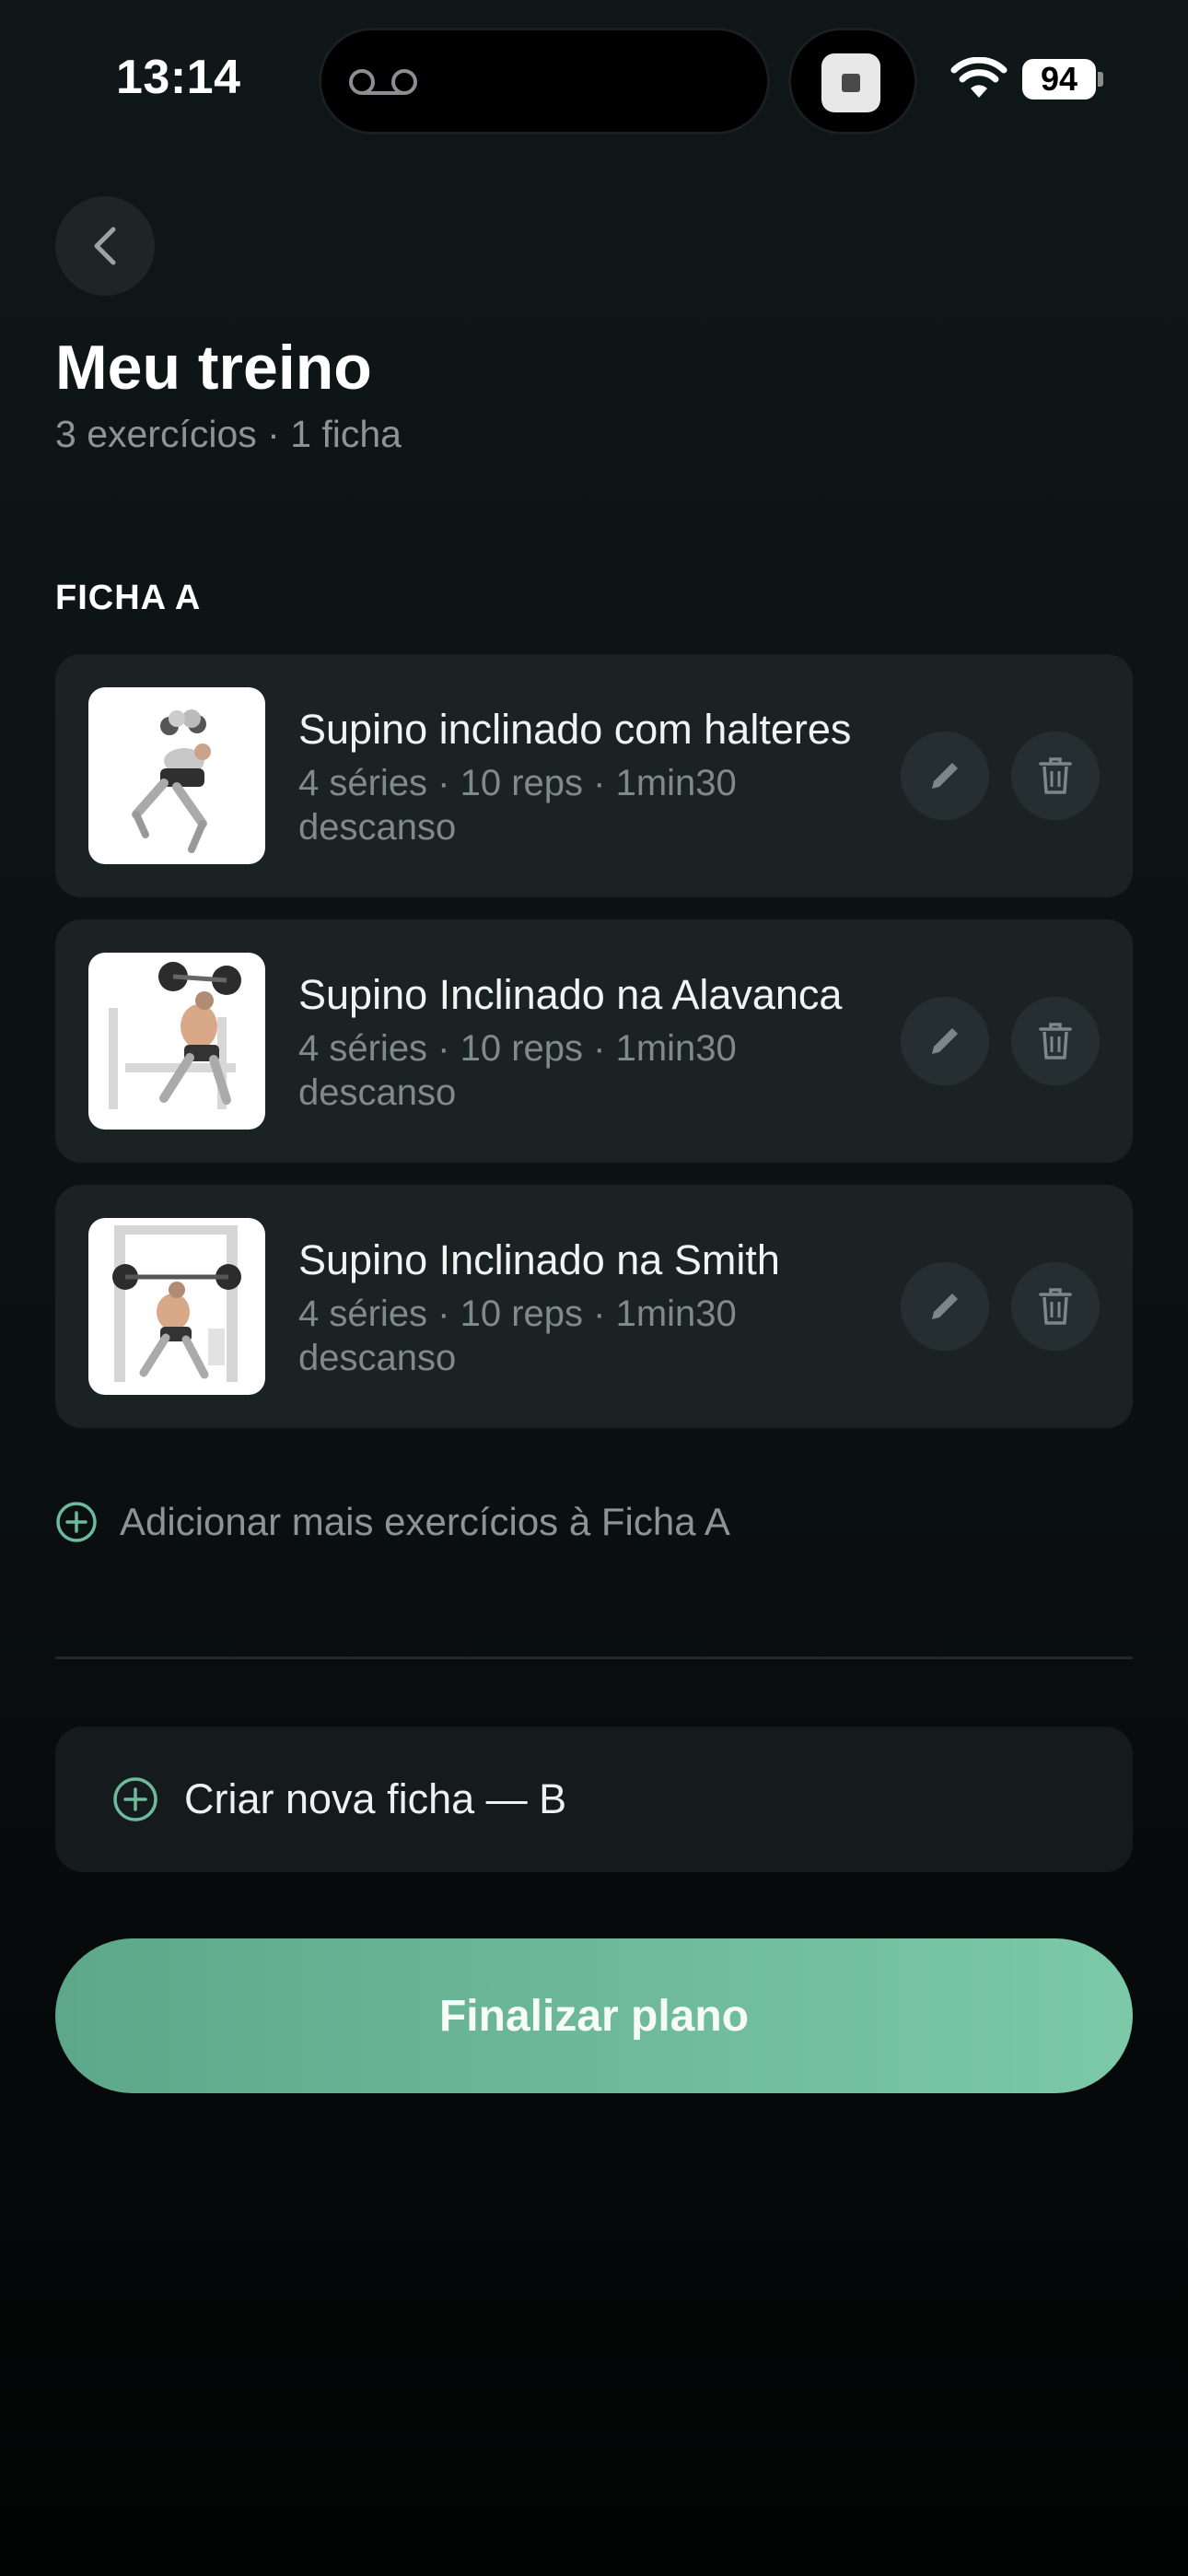  What do you see at coordinates (425, 1521) in the screenshot?
I see `add-more-label: Adicionar mais exercícios à Ficha A` at bounding box center [425, 1521].